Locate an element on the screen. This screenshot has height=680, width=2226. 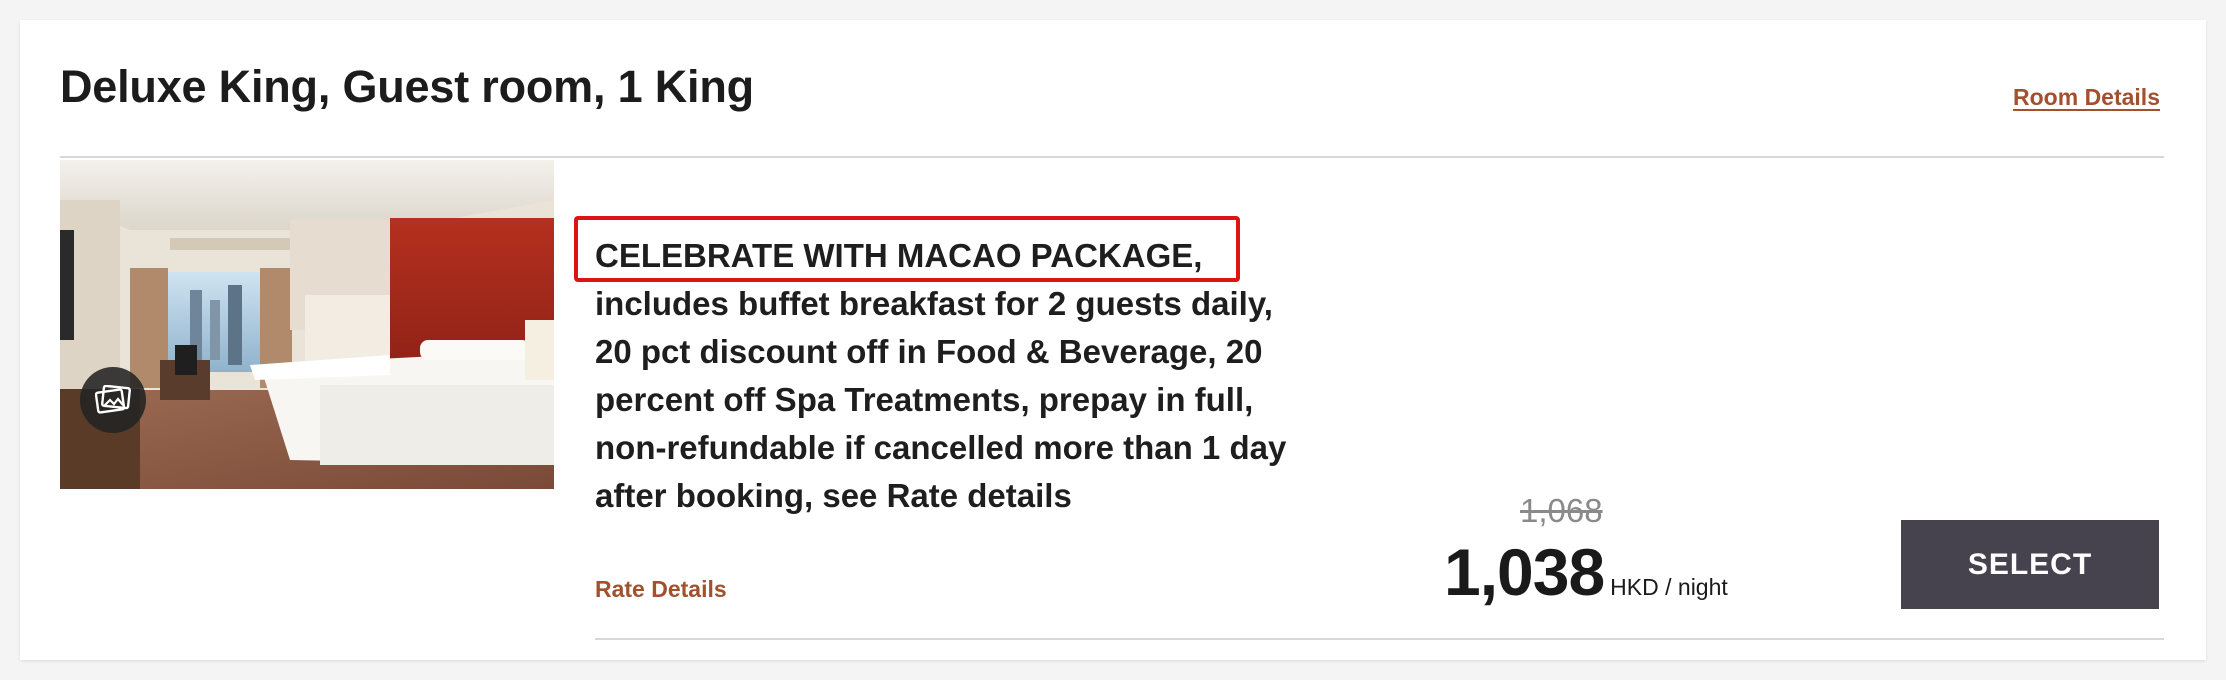
price-row: 1,038 HKD / night is located at coordinates (1586, 572).